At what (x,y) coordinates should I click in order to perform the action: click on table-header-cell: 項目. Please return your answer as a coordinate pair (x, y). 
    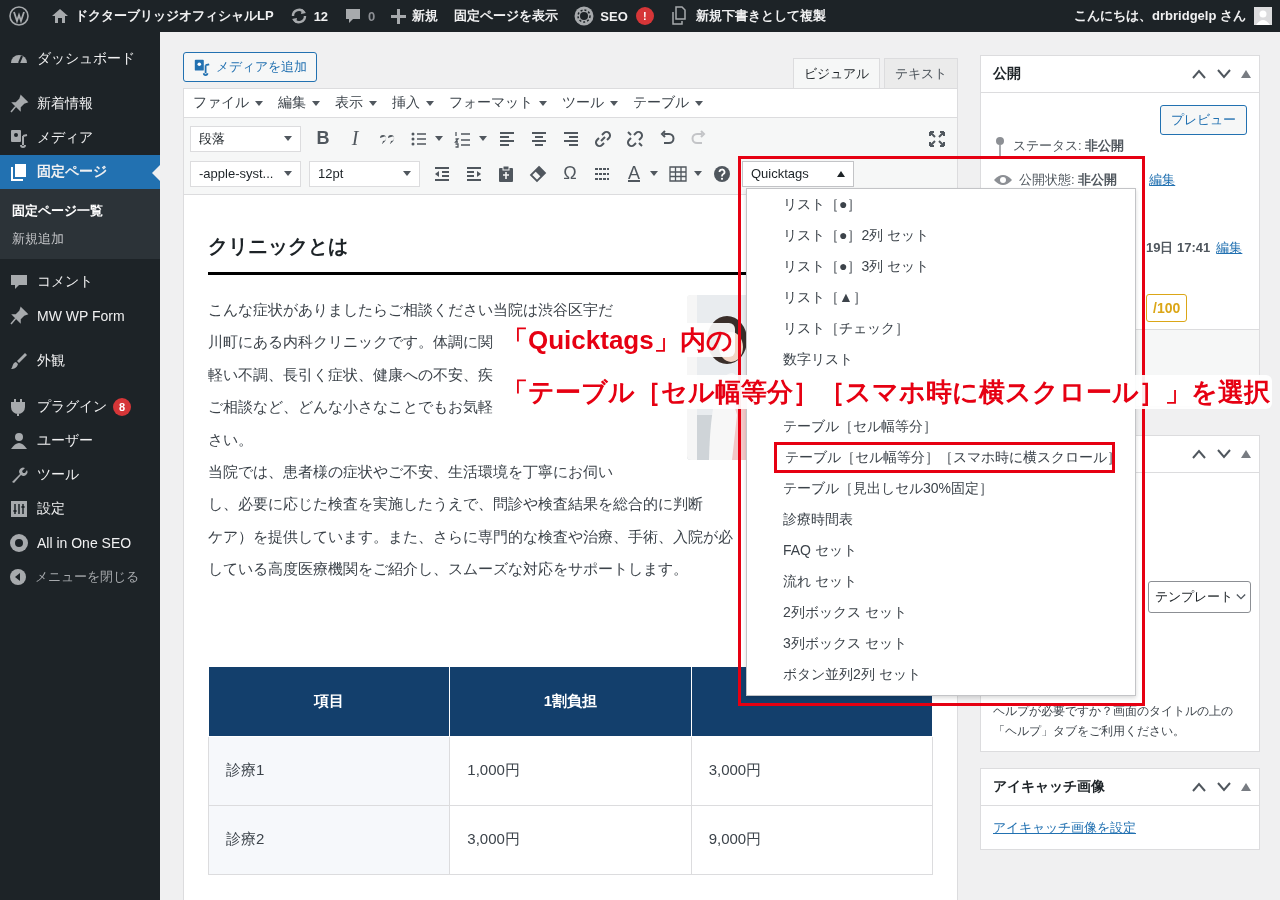
    Looking at the image, I should click on (329, 701).